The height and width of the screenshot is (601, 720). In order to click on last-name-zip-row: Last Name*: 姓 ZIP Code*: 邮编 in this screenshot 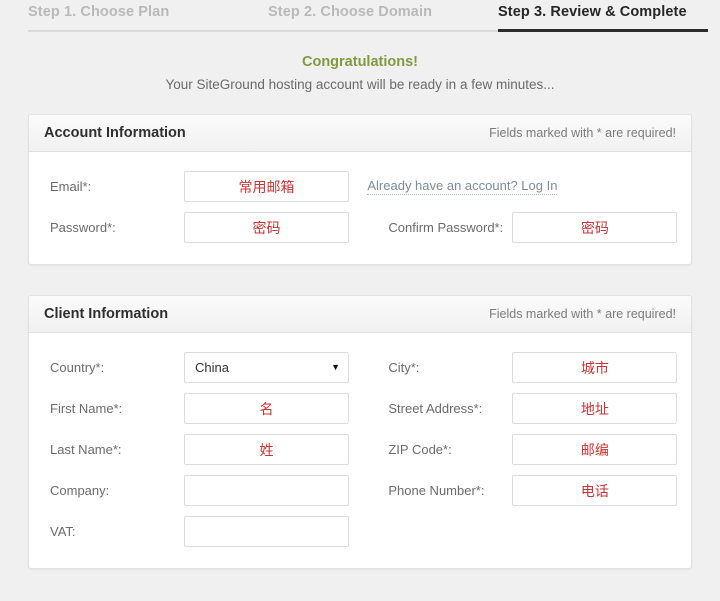, I will do `click(360, 449)`.